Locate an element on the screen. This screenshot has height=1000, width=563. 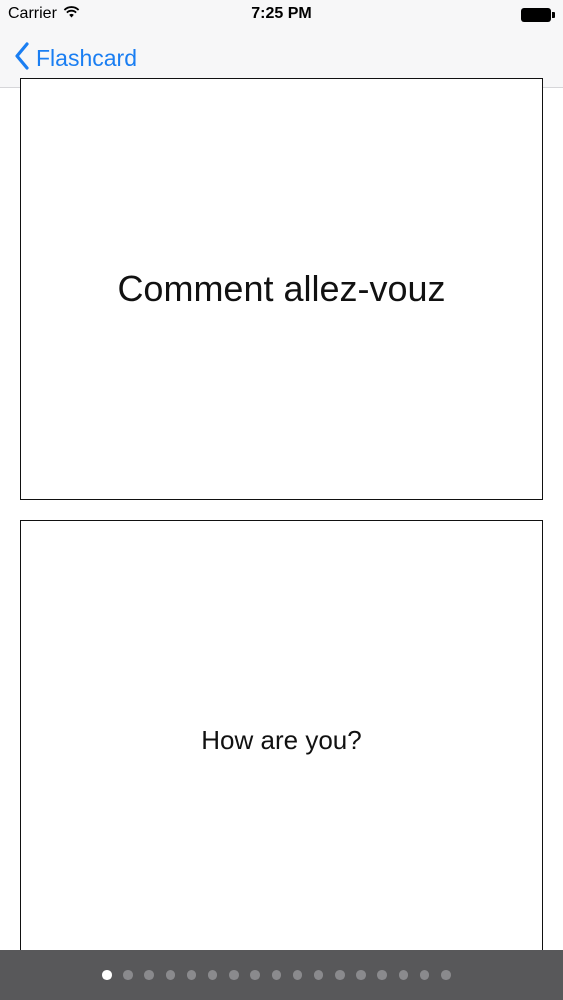
page-dots is located at coordinates (276, 975).